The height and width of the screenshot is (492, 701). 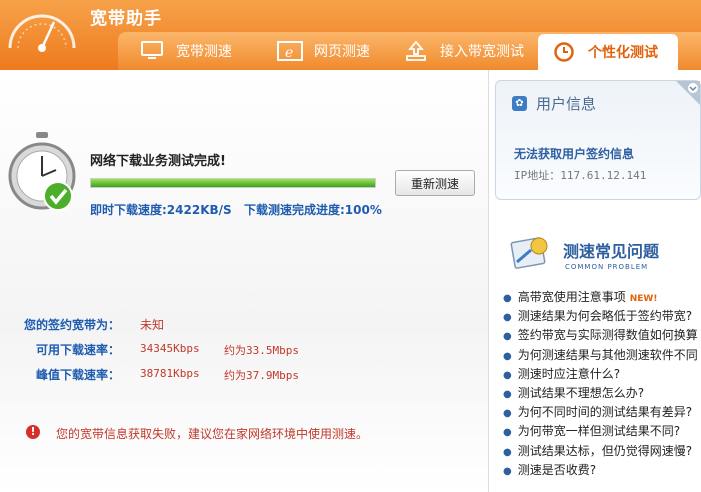 I want to click on app-header: 宽带助手 宽带测速 e 网页测速 接入带宽测试 个性化测试, so click(x=350, y=35).